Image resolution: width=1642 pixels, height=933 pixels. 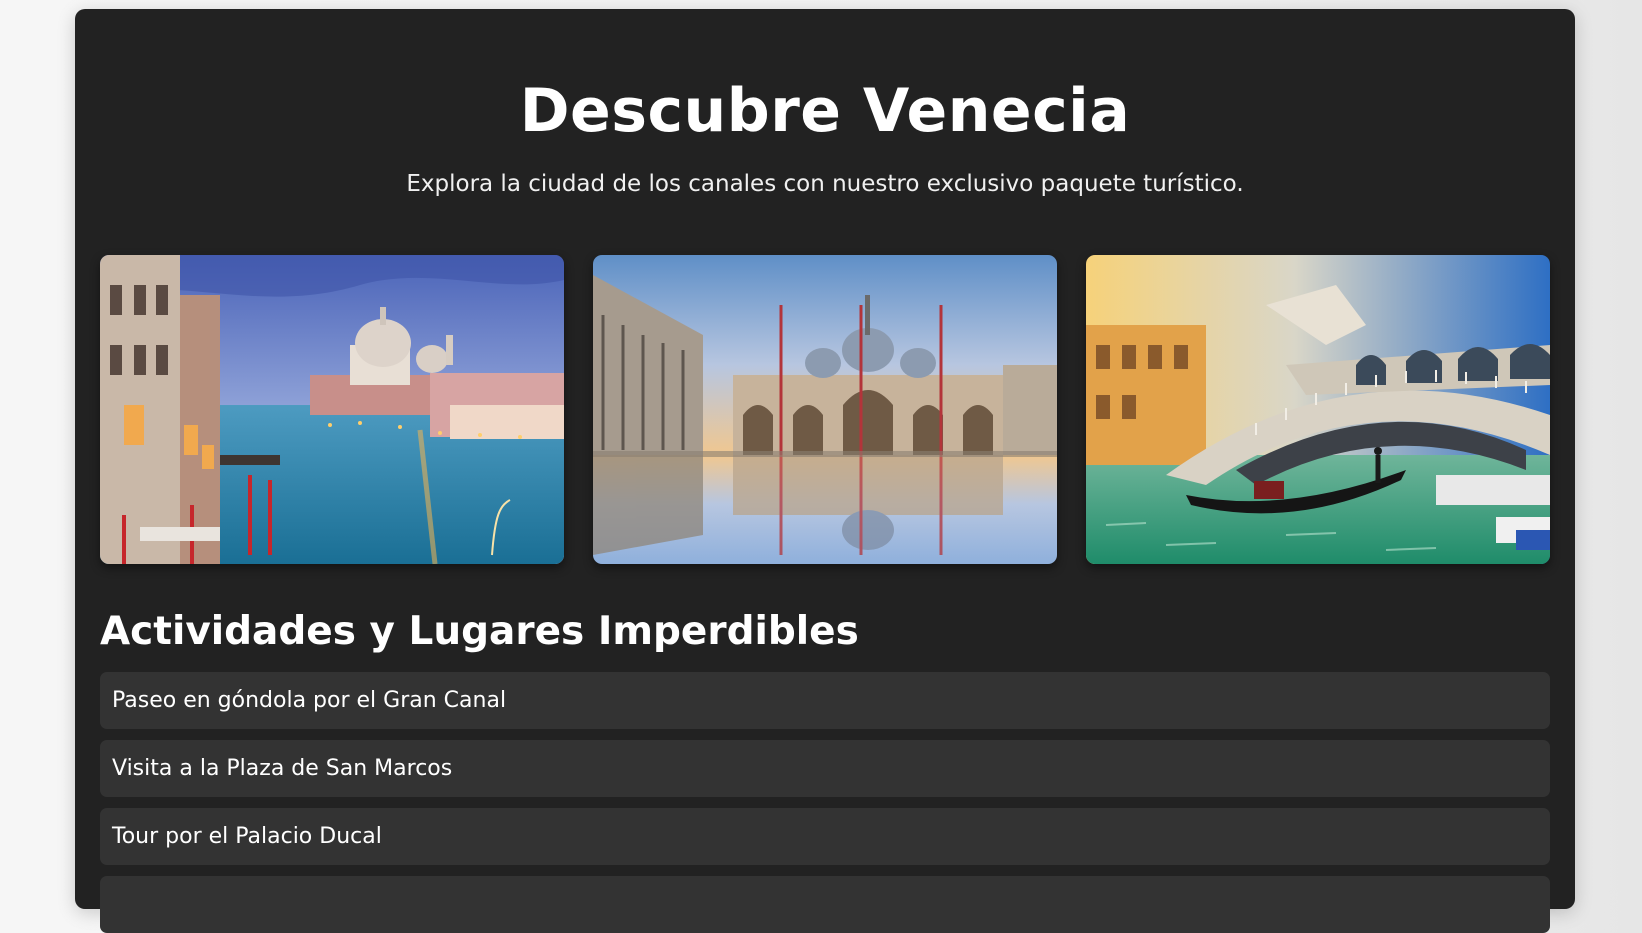 What do you see at coordinates (825, 768) in the screenshot?
I see `activity-item-san-marcos: Visita a la Plaza de San Marcos` at bounding box center [825, 768].